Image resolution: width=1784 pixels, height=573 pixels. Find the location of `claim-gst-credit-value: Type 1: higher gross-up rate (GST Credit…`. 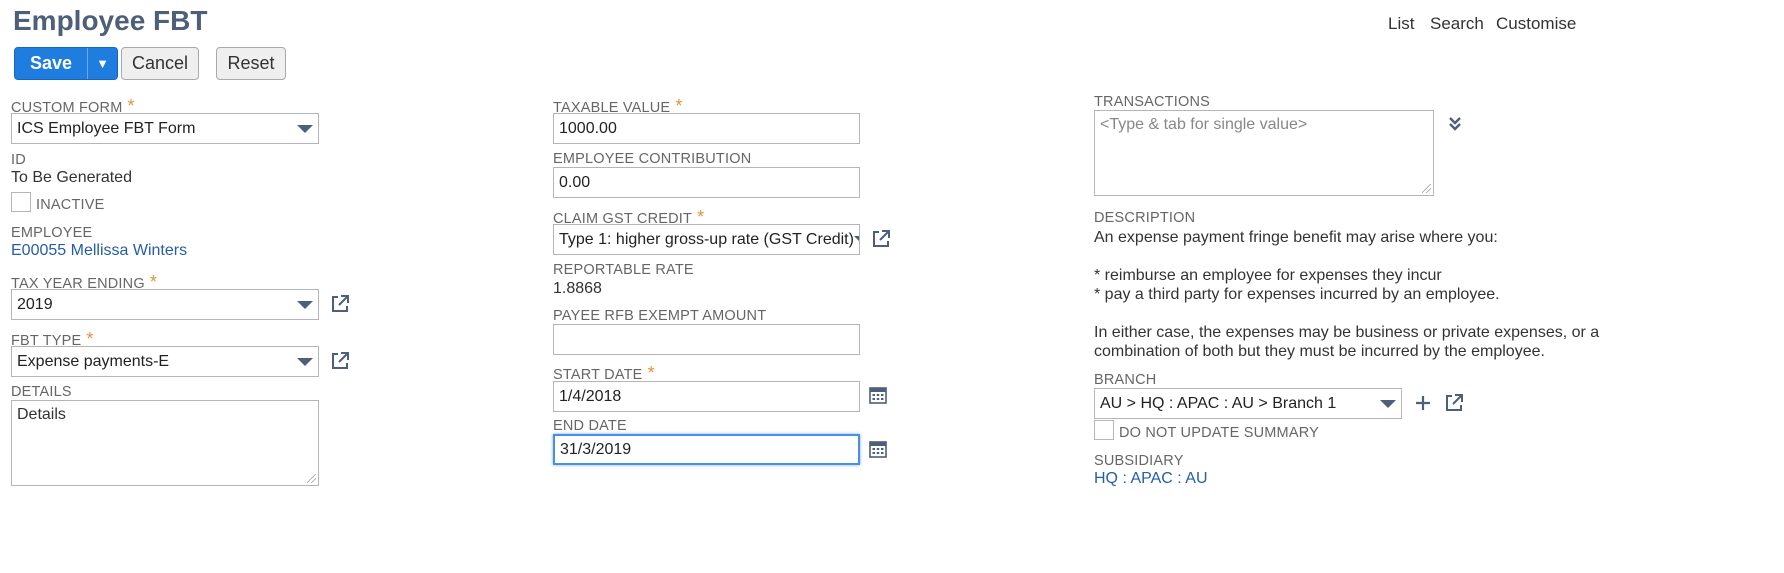

claim-gst-credit-value: Type 1: higher gross-up rate (GST Credit… is located at coordinates (706, 239).